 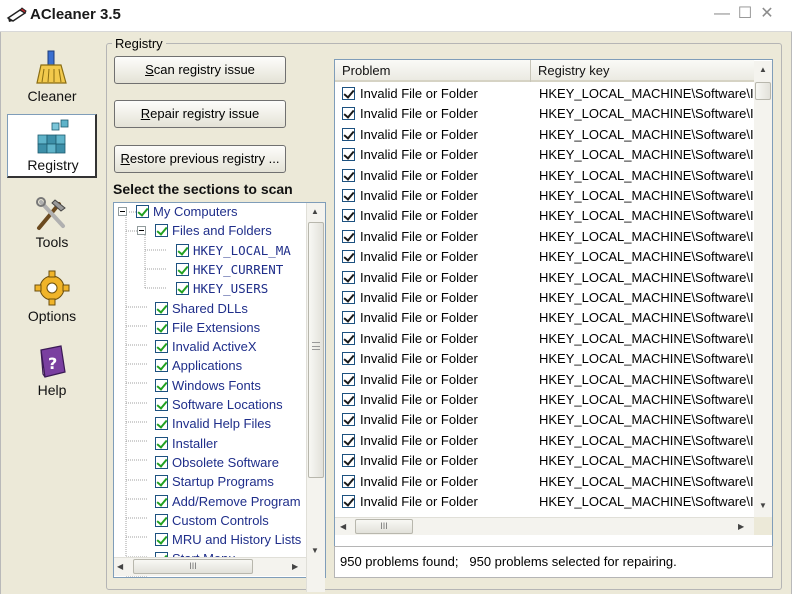 I want to click on results-scroll-right-icon: ▶, so click(x=741, y=526).